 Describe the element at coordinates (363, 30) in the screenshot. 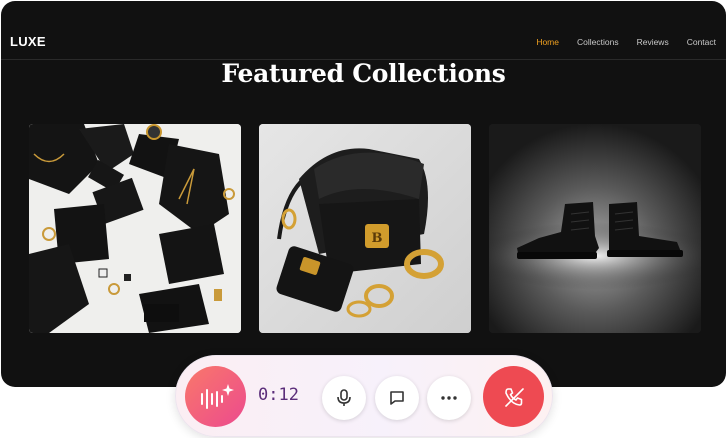

I see `top-nav: LUXE Home Collections Reviews Contact` at that location.